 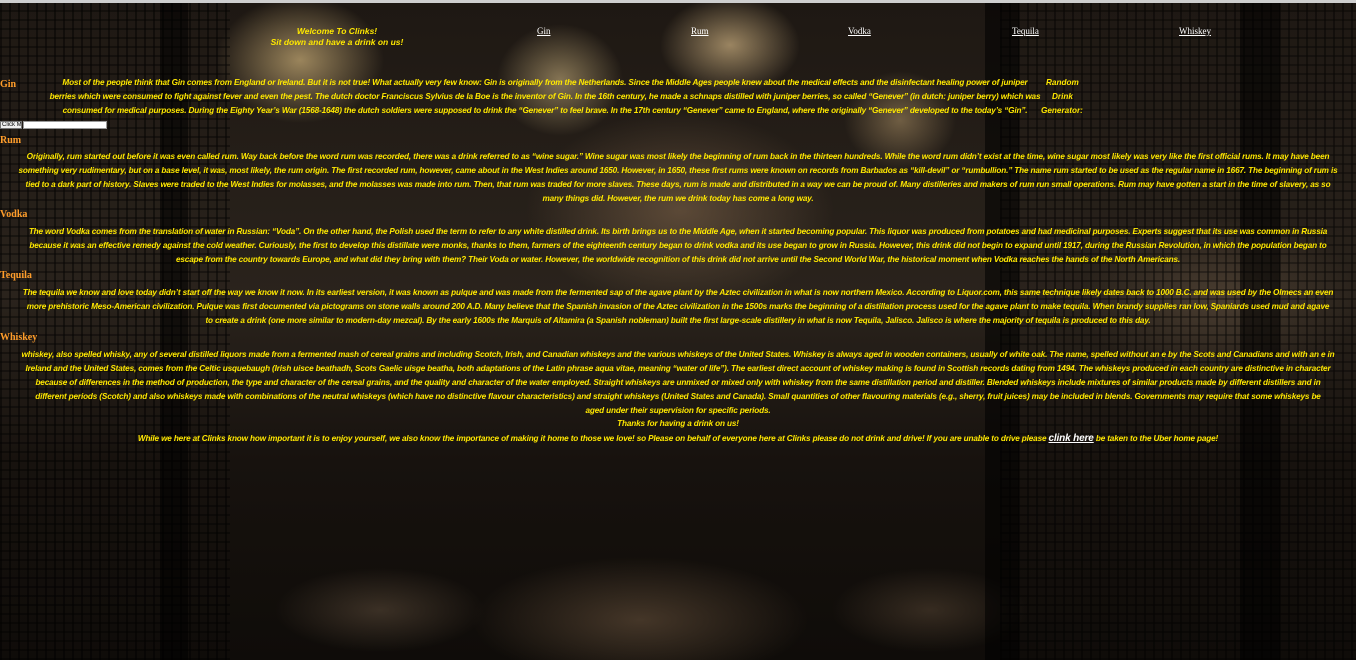 I want to click on vodka-heading: Vodka, so click(x=14, y=214).